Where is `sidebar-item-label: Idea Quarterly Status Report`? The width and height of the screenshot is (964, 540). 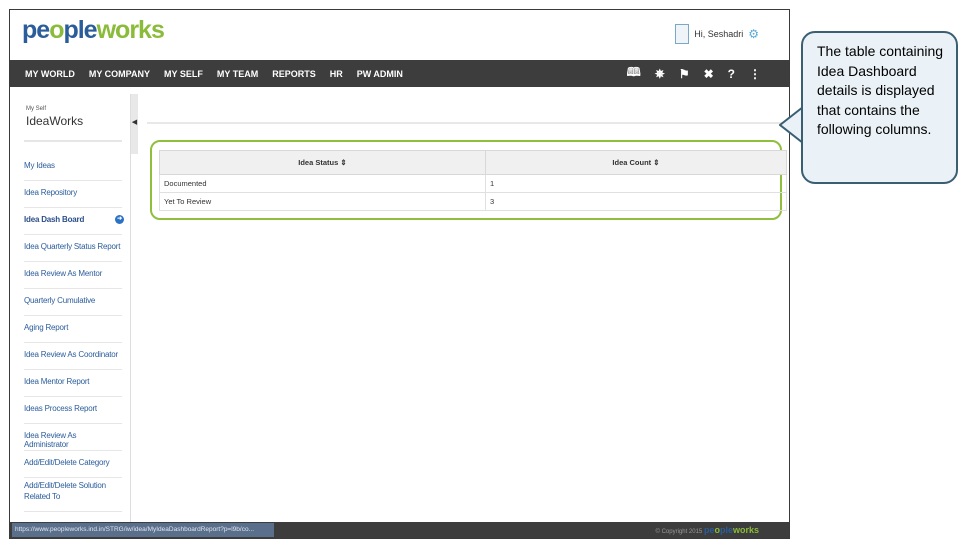
sidebar-item-label: Idea Quarterly Status Report is located at coordinates (72, 246).